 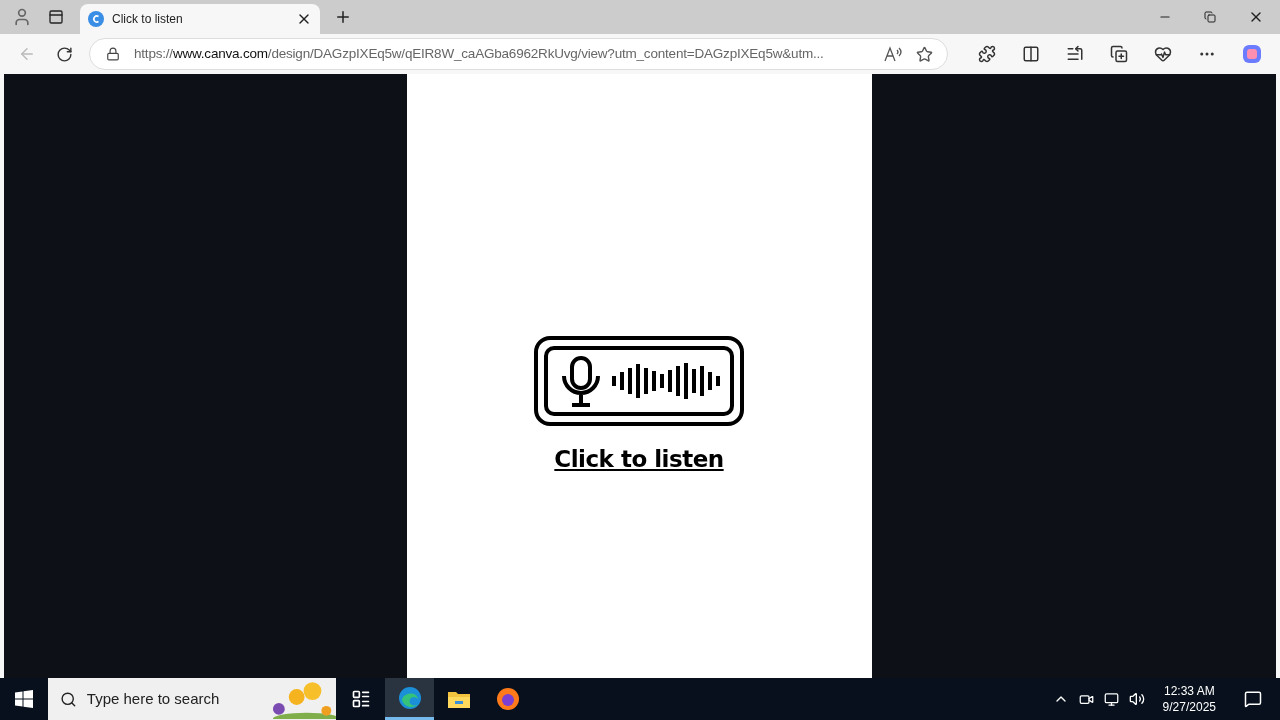 I want to click on new-tab-icon, so click(x=343, y=17).